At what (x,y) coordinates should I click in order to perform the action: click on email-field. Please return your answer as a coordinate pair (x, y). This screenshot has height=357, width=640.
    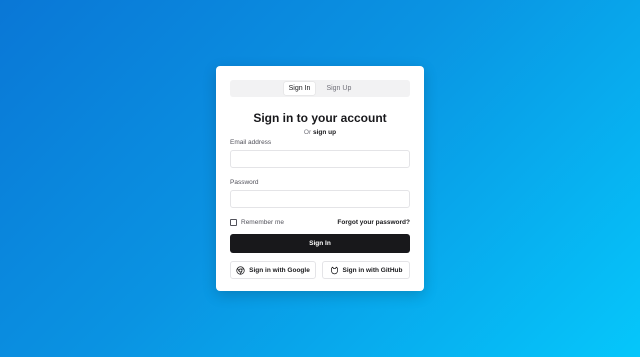
    Looking at the image, I should click on (320, 159).